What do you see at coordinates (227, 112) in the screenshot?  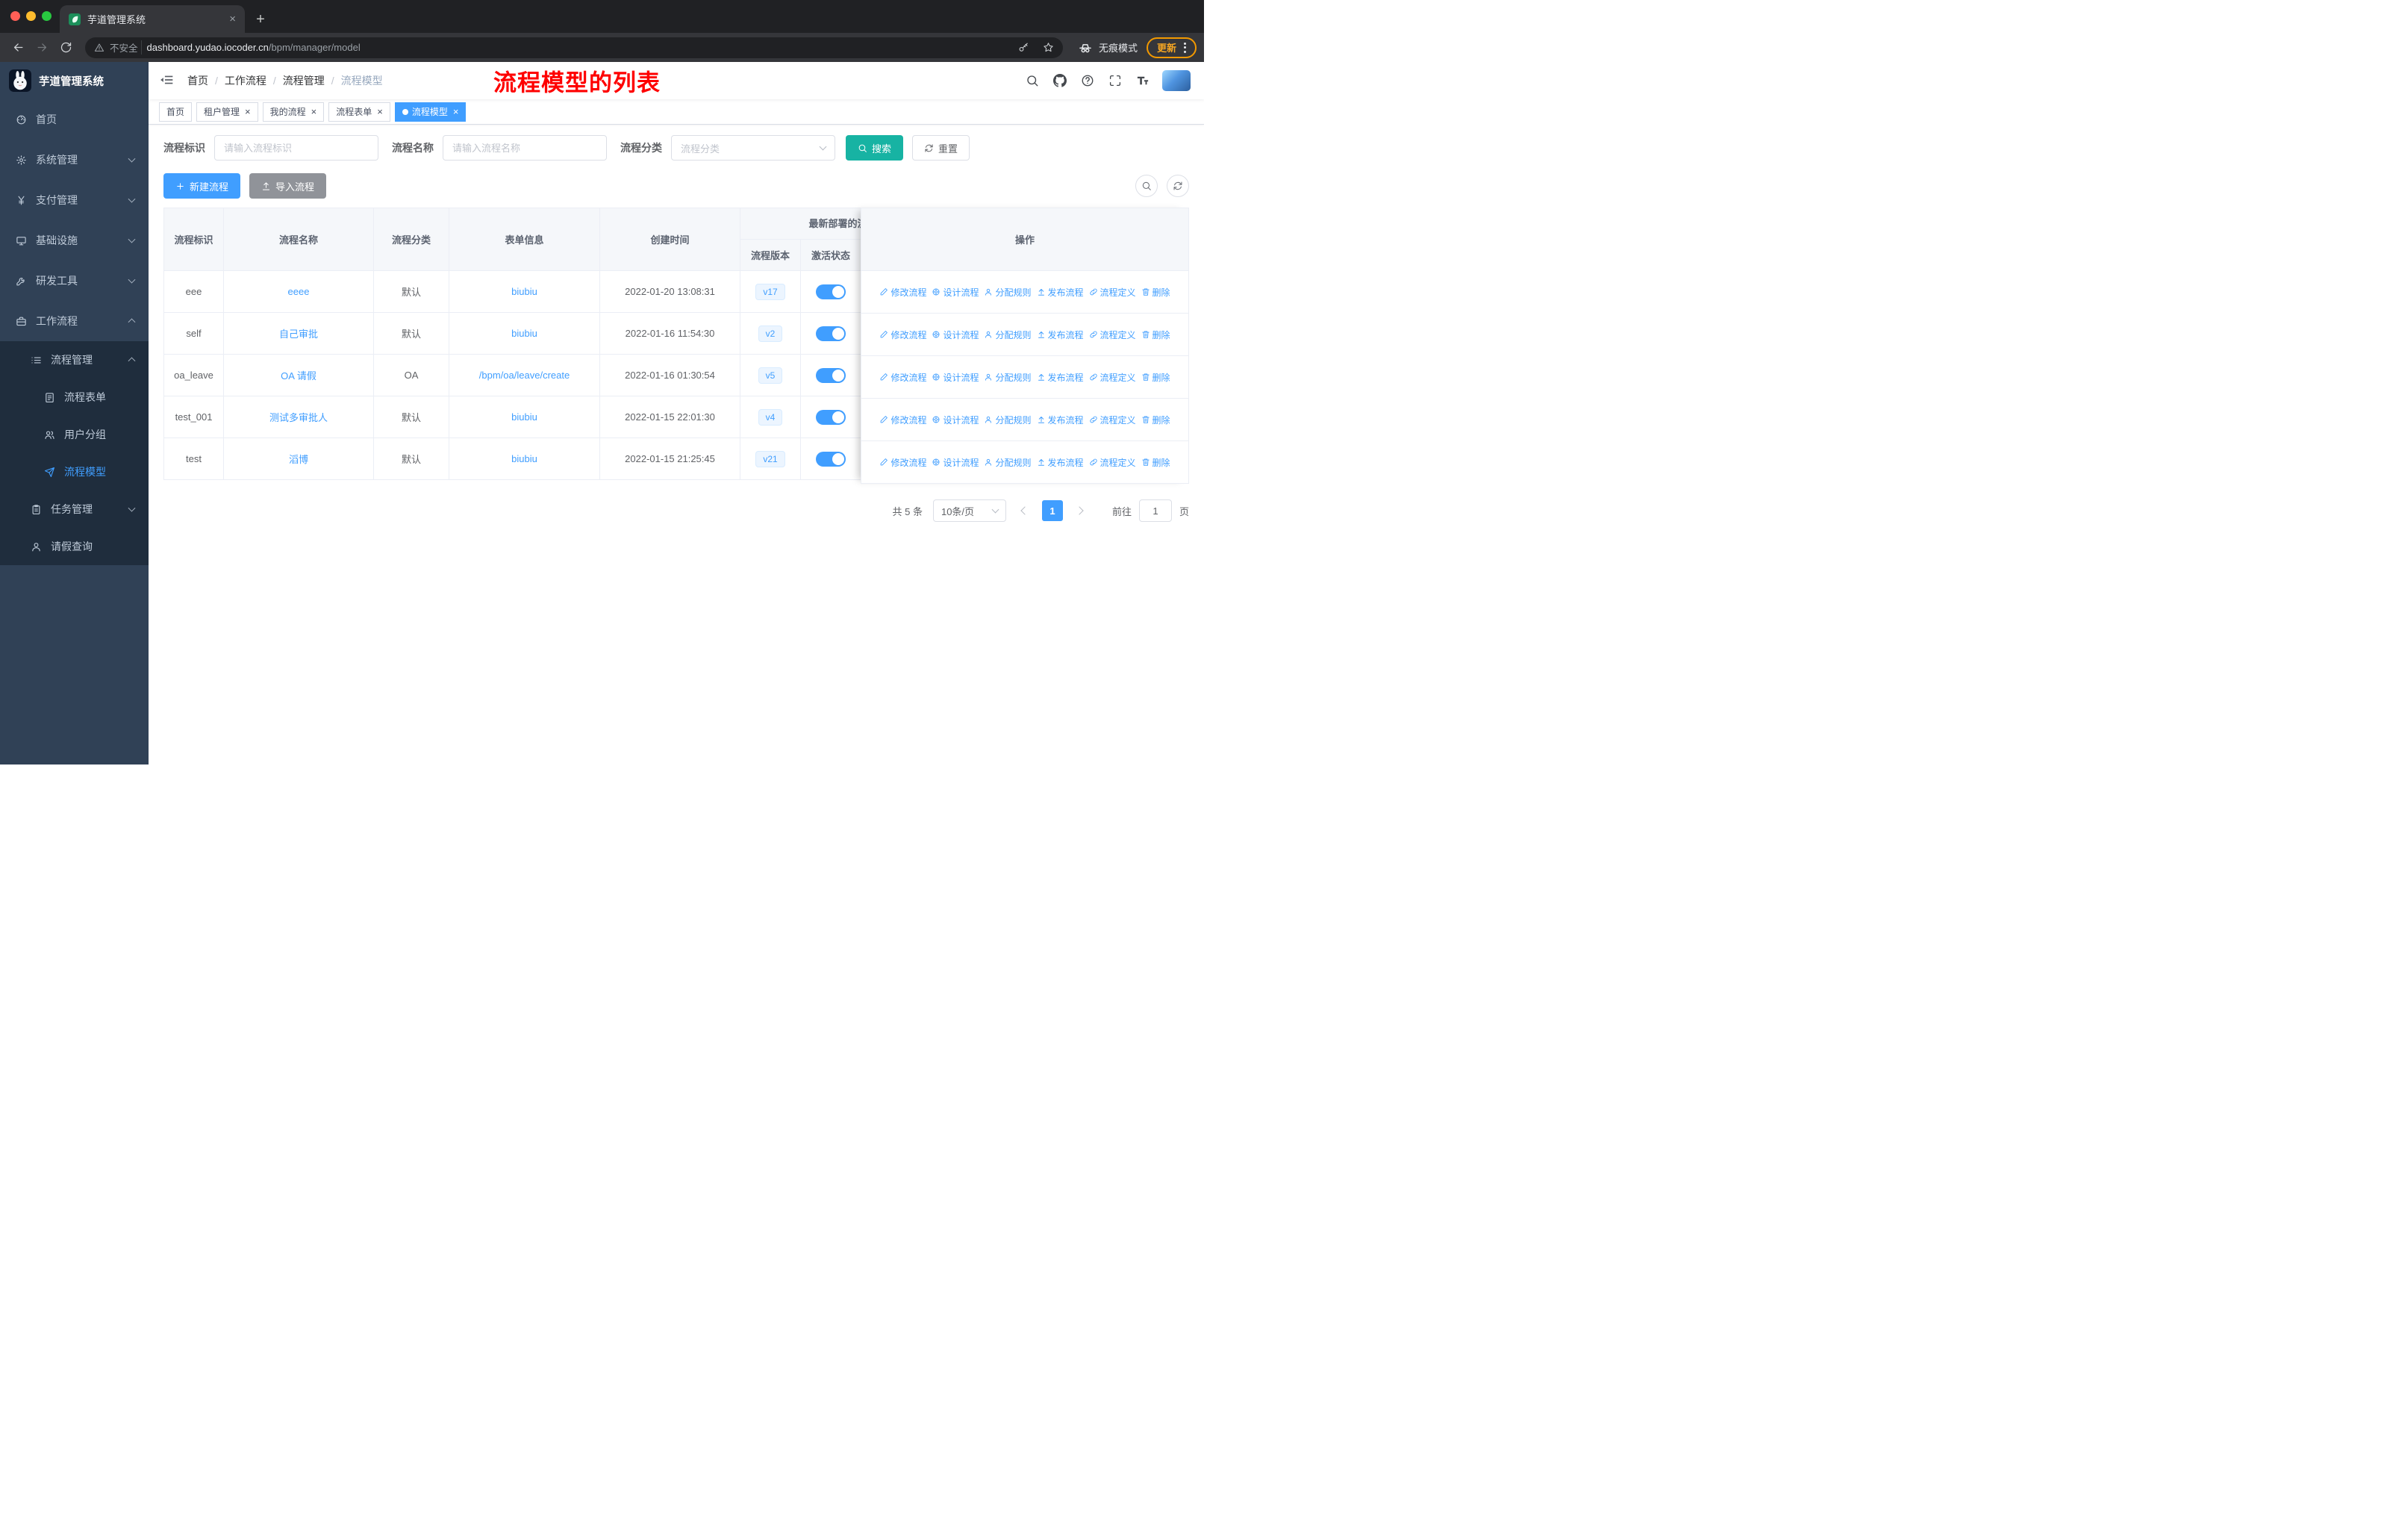 I see `tag-tenant-management: 租户管理 ×` at bounding box center [227, 112].